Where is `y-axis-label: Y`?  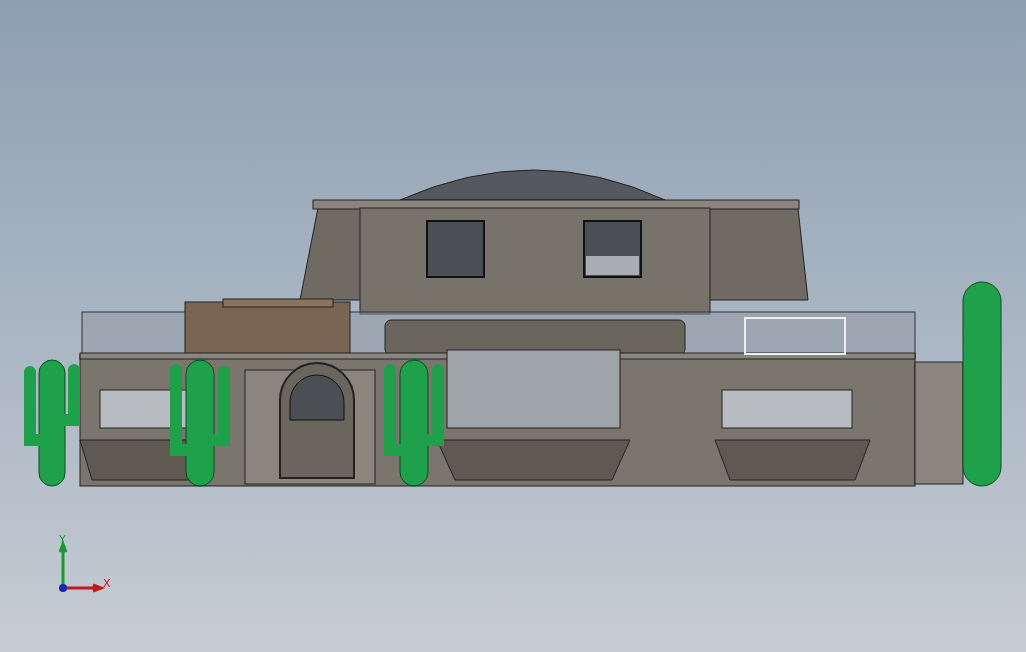 y-axis-label: Y is located at coordinates (62, 539).